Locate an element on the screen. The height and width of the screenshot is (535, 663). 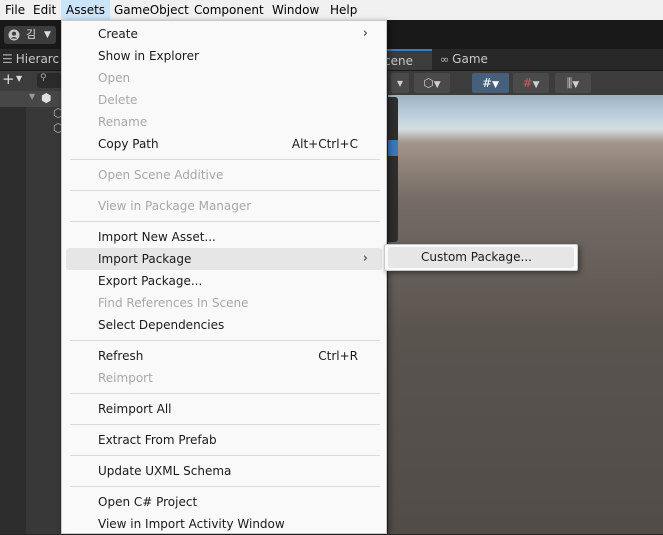
hierarchy-gutter is located at coordinates (13, 320).